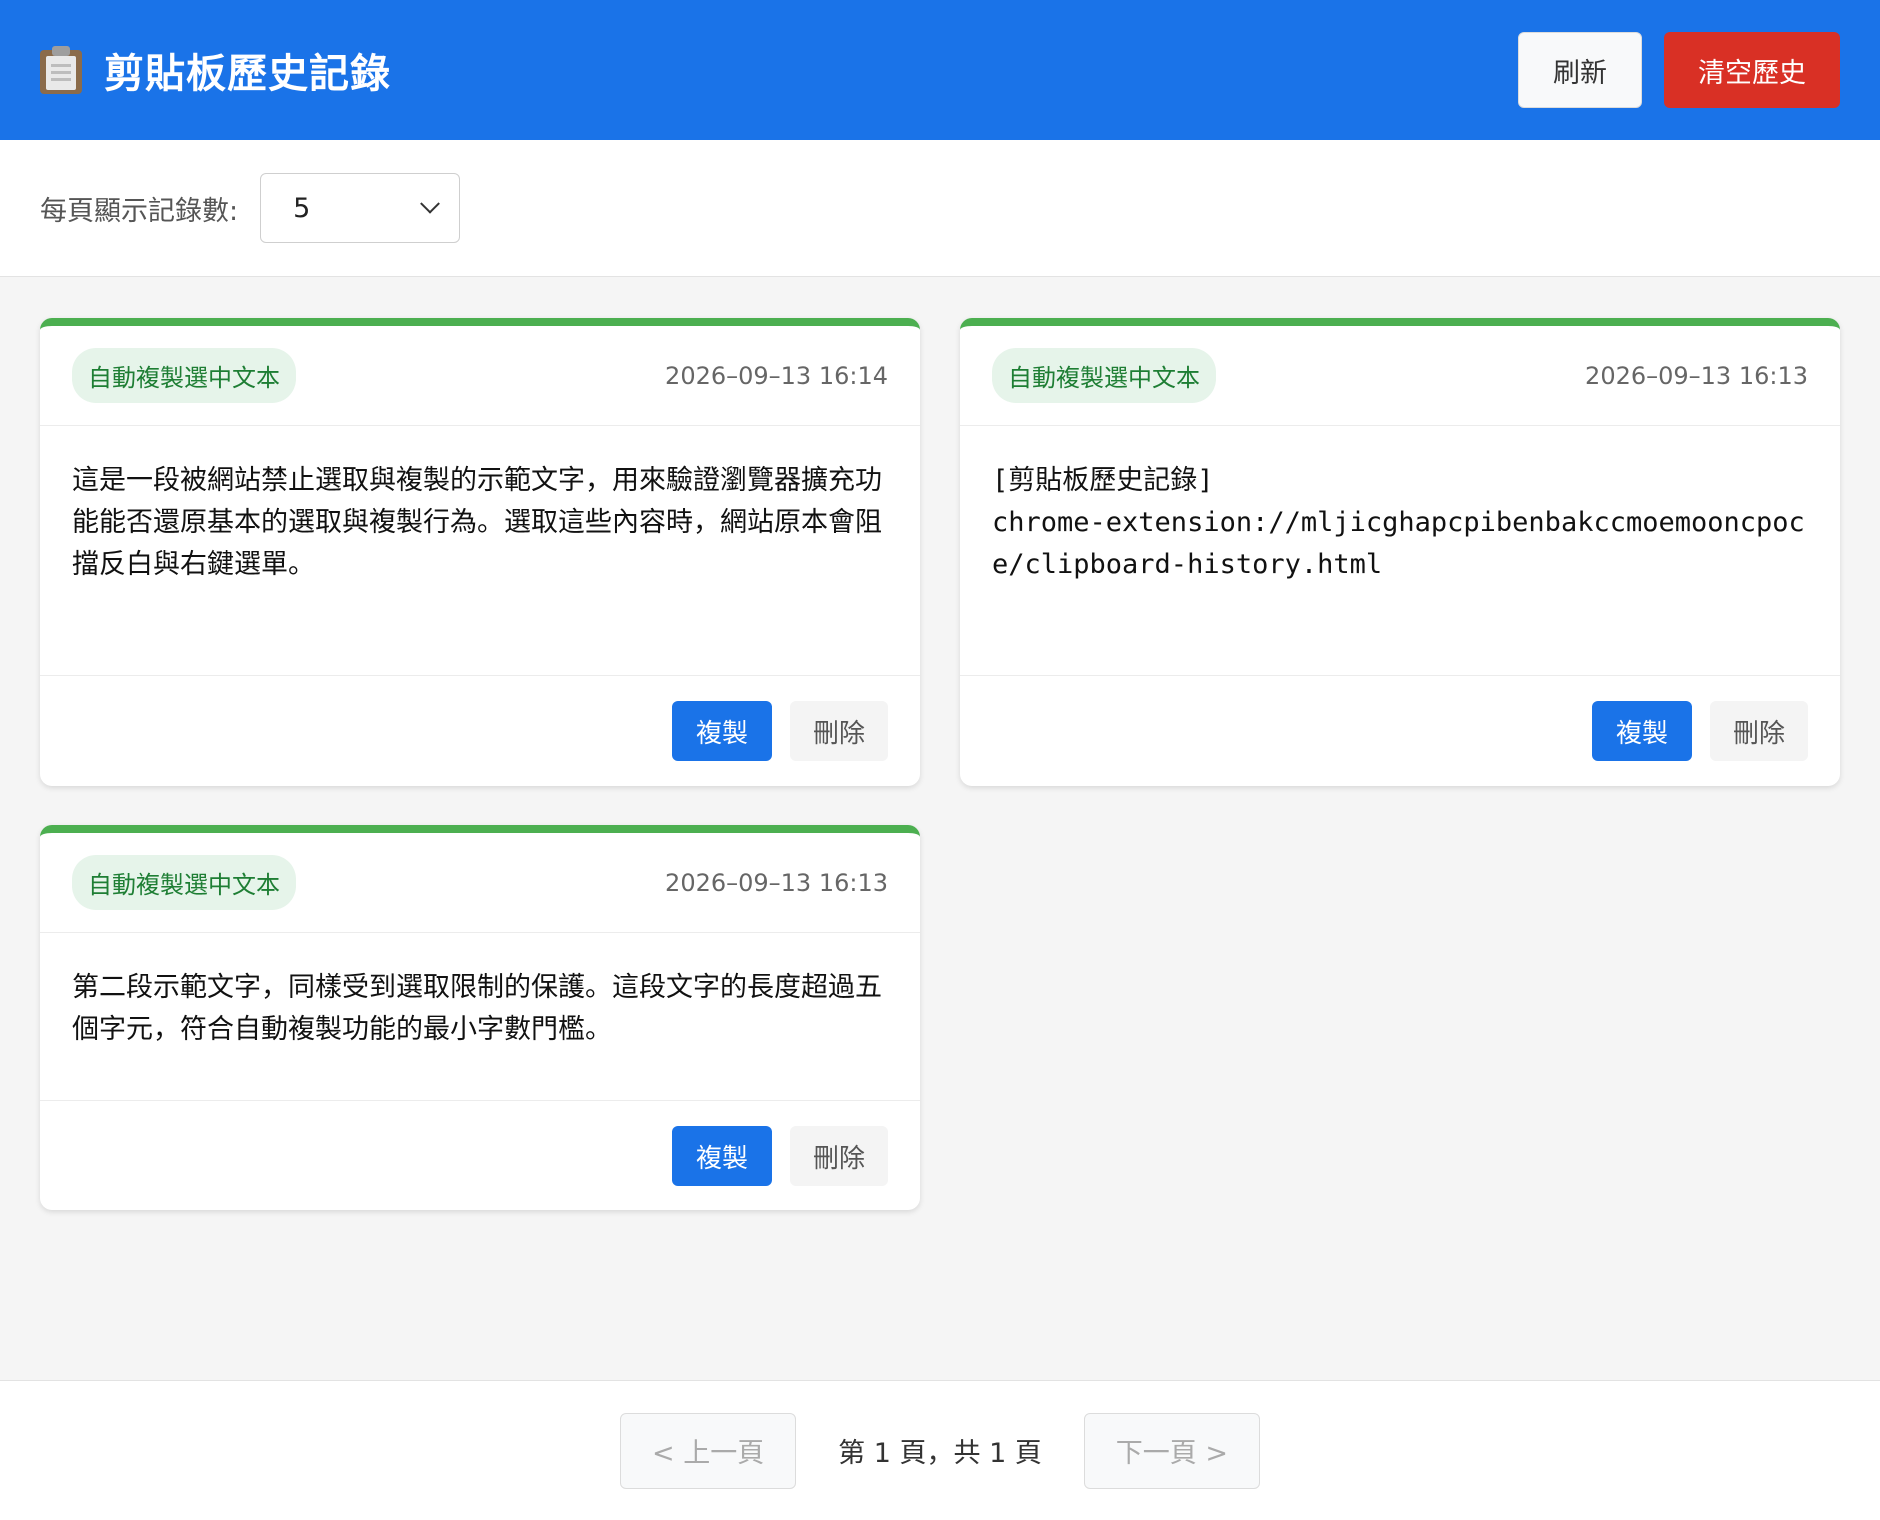 This screenshot has width=1880, height=1520. I want to click on toolbar: 每頁顯示記錄數: 5, so click(940, 208).